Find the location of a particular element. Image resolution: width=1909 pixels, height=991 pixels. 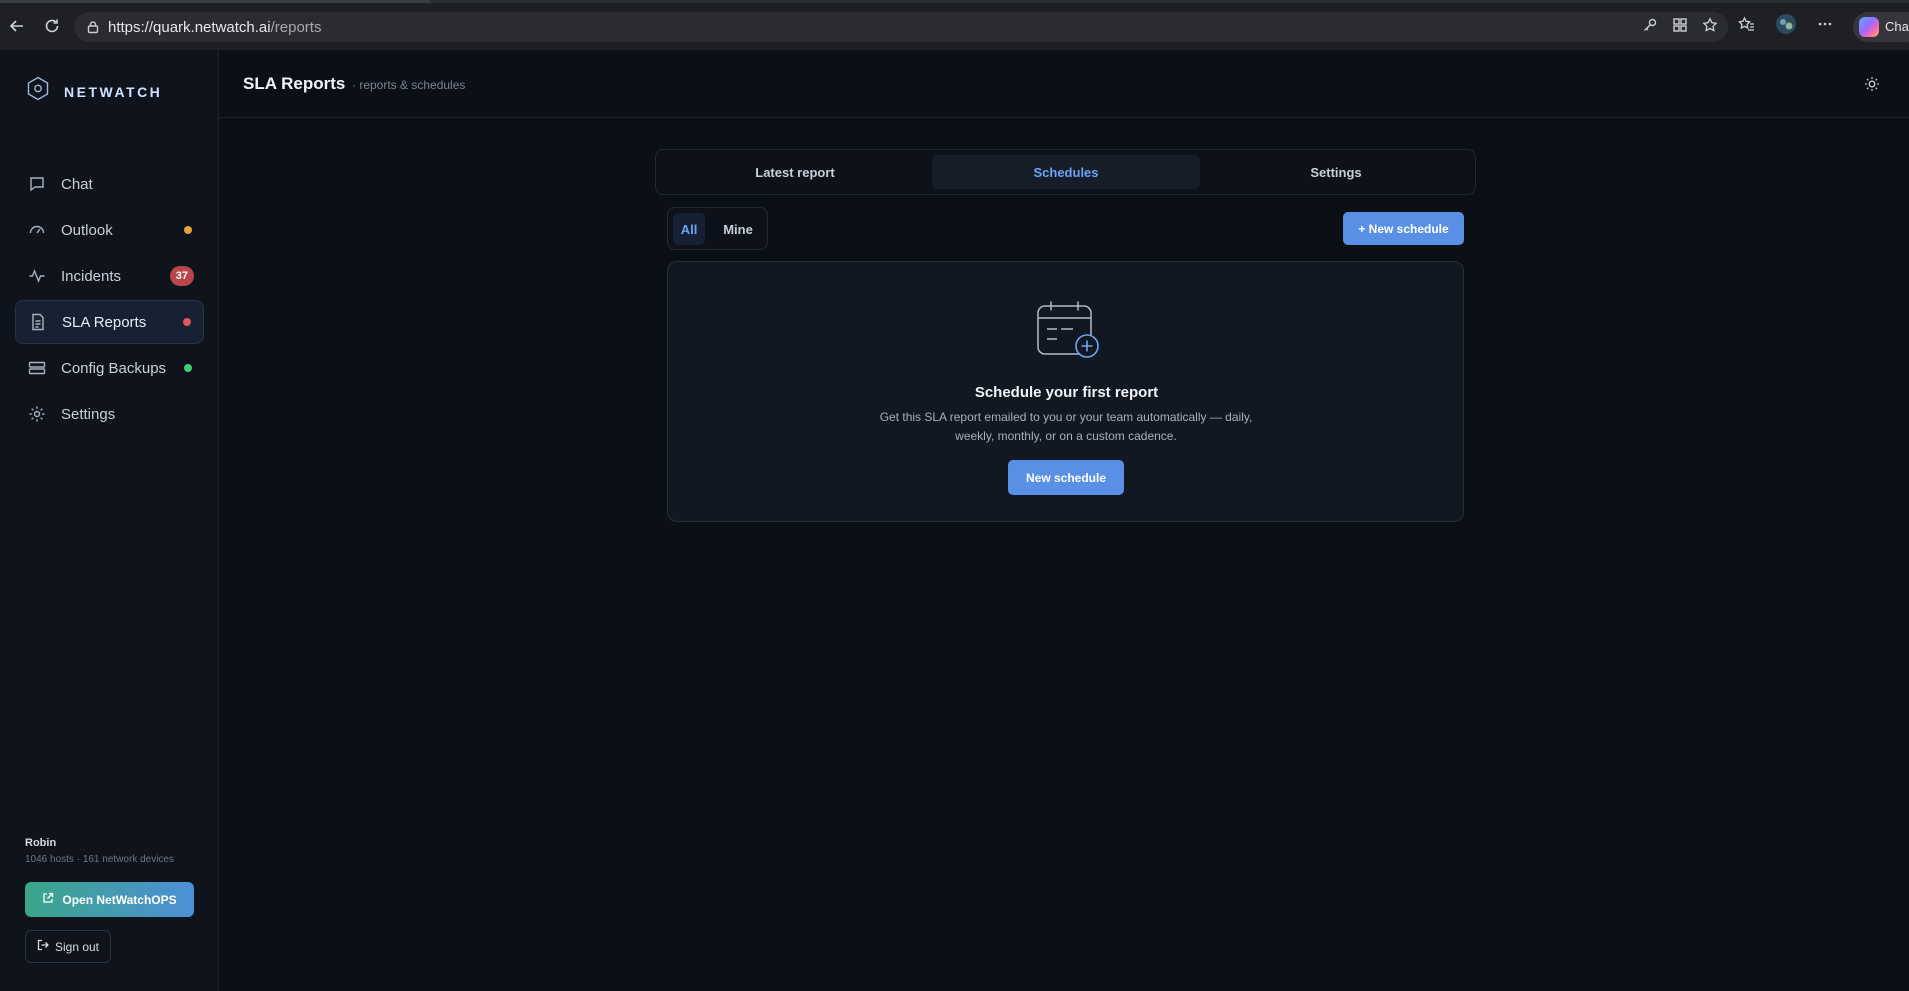

sidebar-item-outlook: Outlook is located at coordinates (109, 230).